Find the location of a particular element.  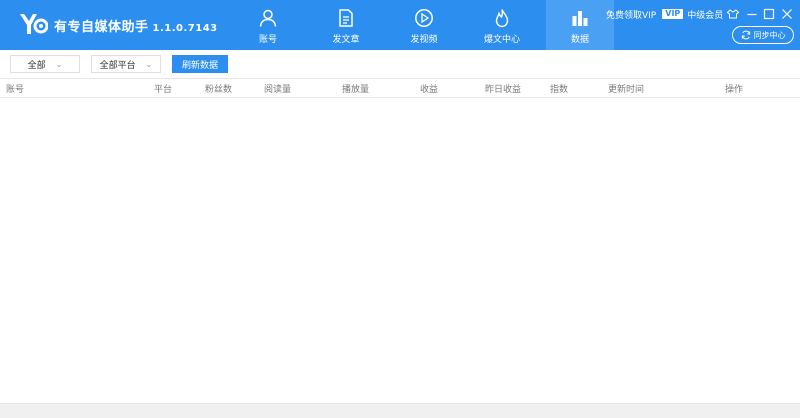

column-header-reads: 阅读量 is located at coordinates (278, 90).